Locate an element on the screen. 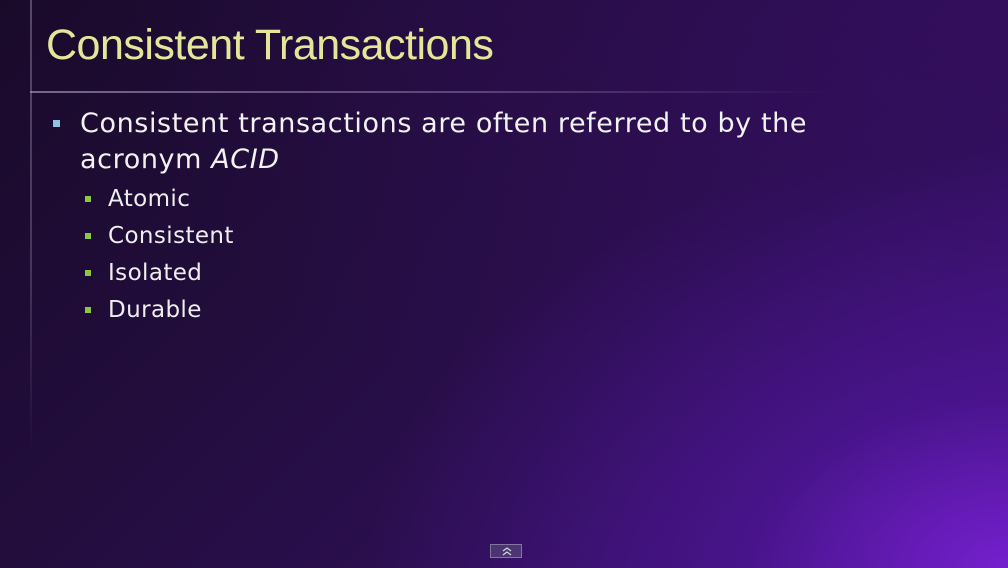 Image resolution: width=1008 pixels, height=568 pixels. sub-bullet-label: Atomic is located at coordinates (149, 199).